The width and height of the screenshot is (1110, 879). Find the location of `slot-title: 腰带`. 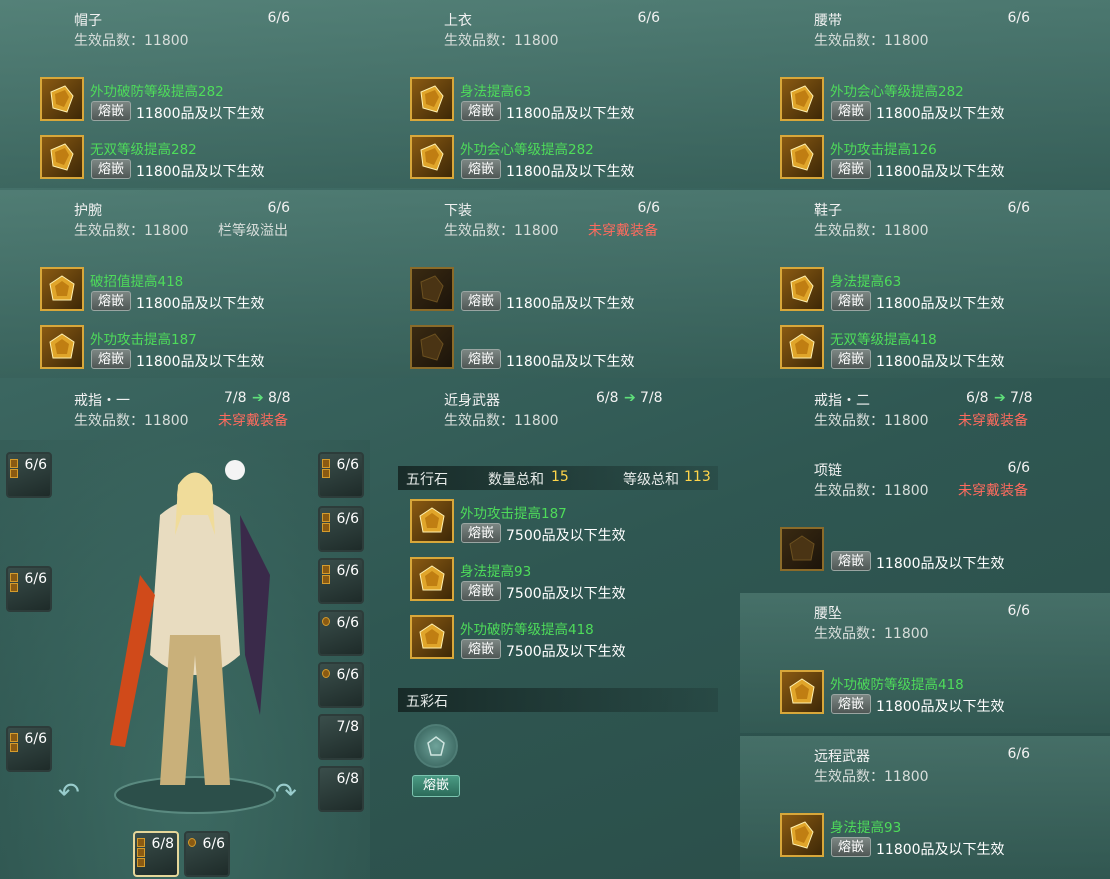

slot-title: 腰带 is located at coordinates (828, 21).